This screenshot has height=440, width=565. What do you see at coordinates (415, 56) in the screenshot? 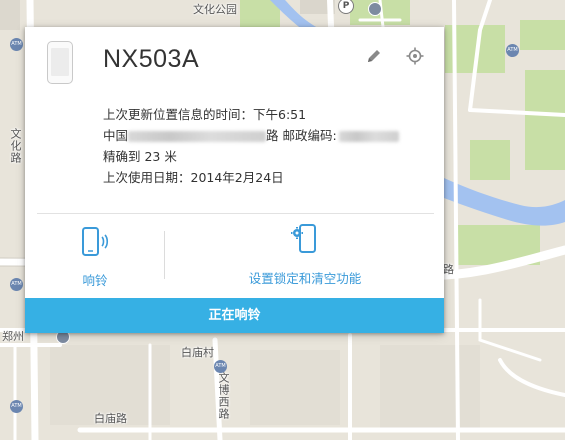
I see `crosshair-icon` at bounding box center [415, 56].